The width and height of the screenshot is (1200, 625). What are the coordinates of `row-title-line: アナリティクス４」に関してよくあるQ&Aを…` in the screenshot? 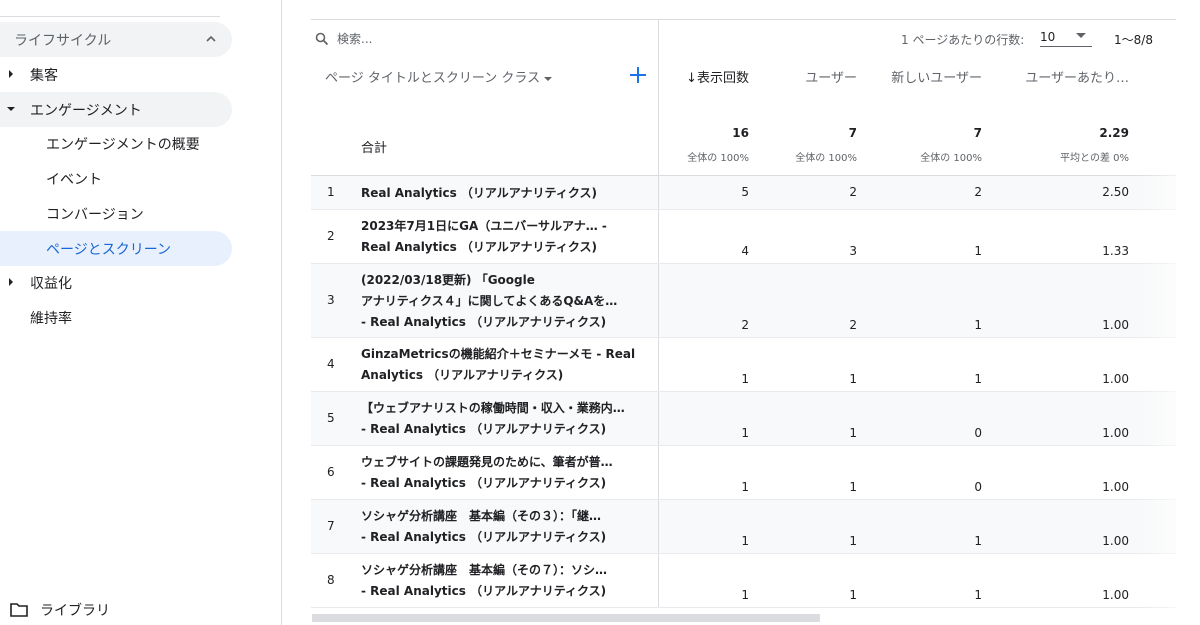 It's located at (489, 300).